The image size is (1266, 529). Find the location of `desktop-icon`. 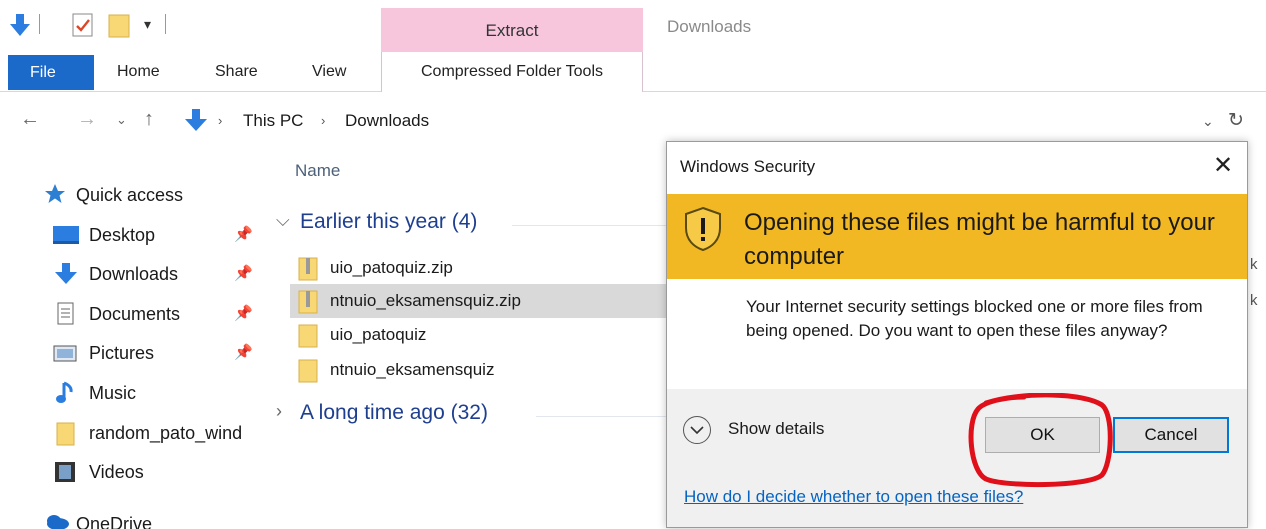

desktop-icon is located at coordinates (66, 237).